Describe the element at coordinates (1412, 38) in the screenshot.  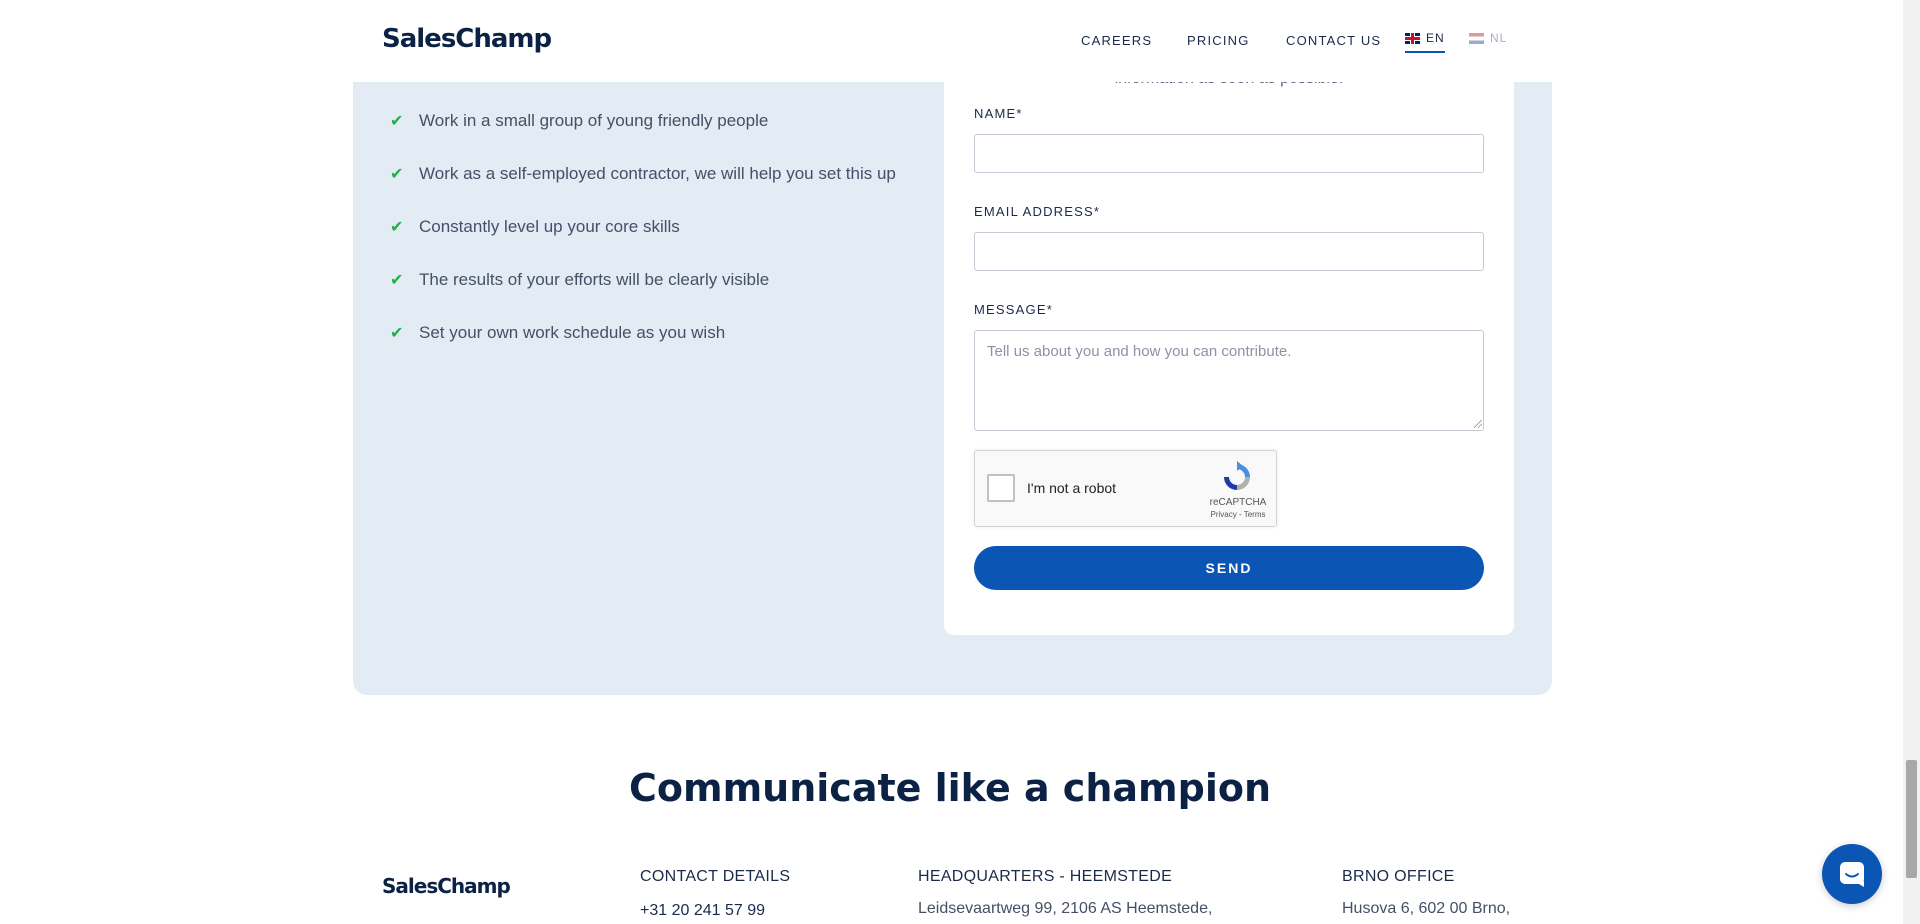
I see `uk-flag-icon` at that location.